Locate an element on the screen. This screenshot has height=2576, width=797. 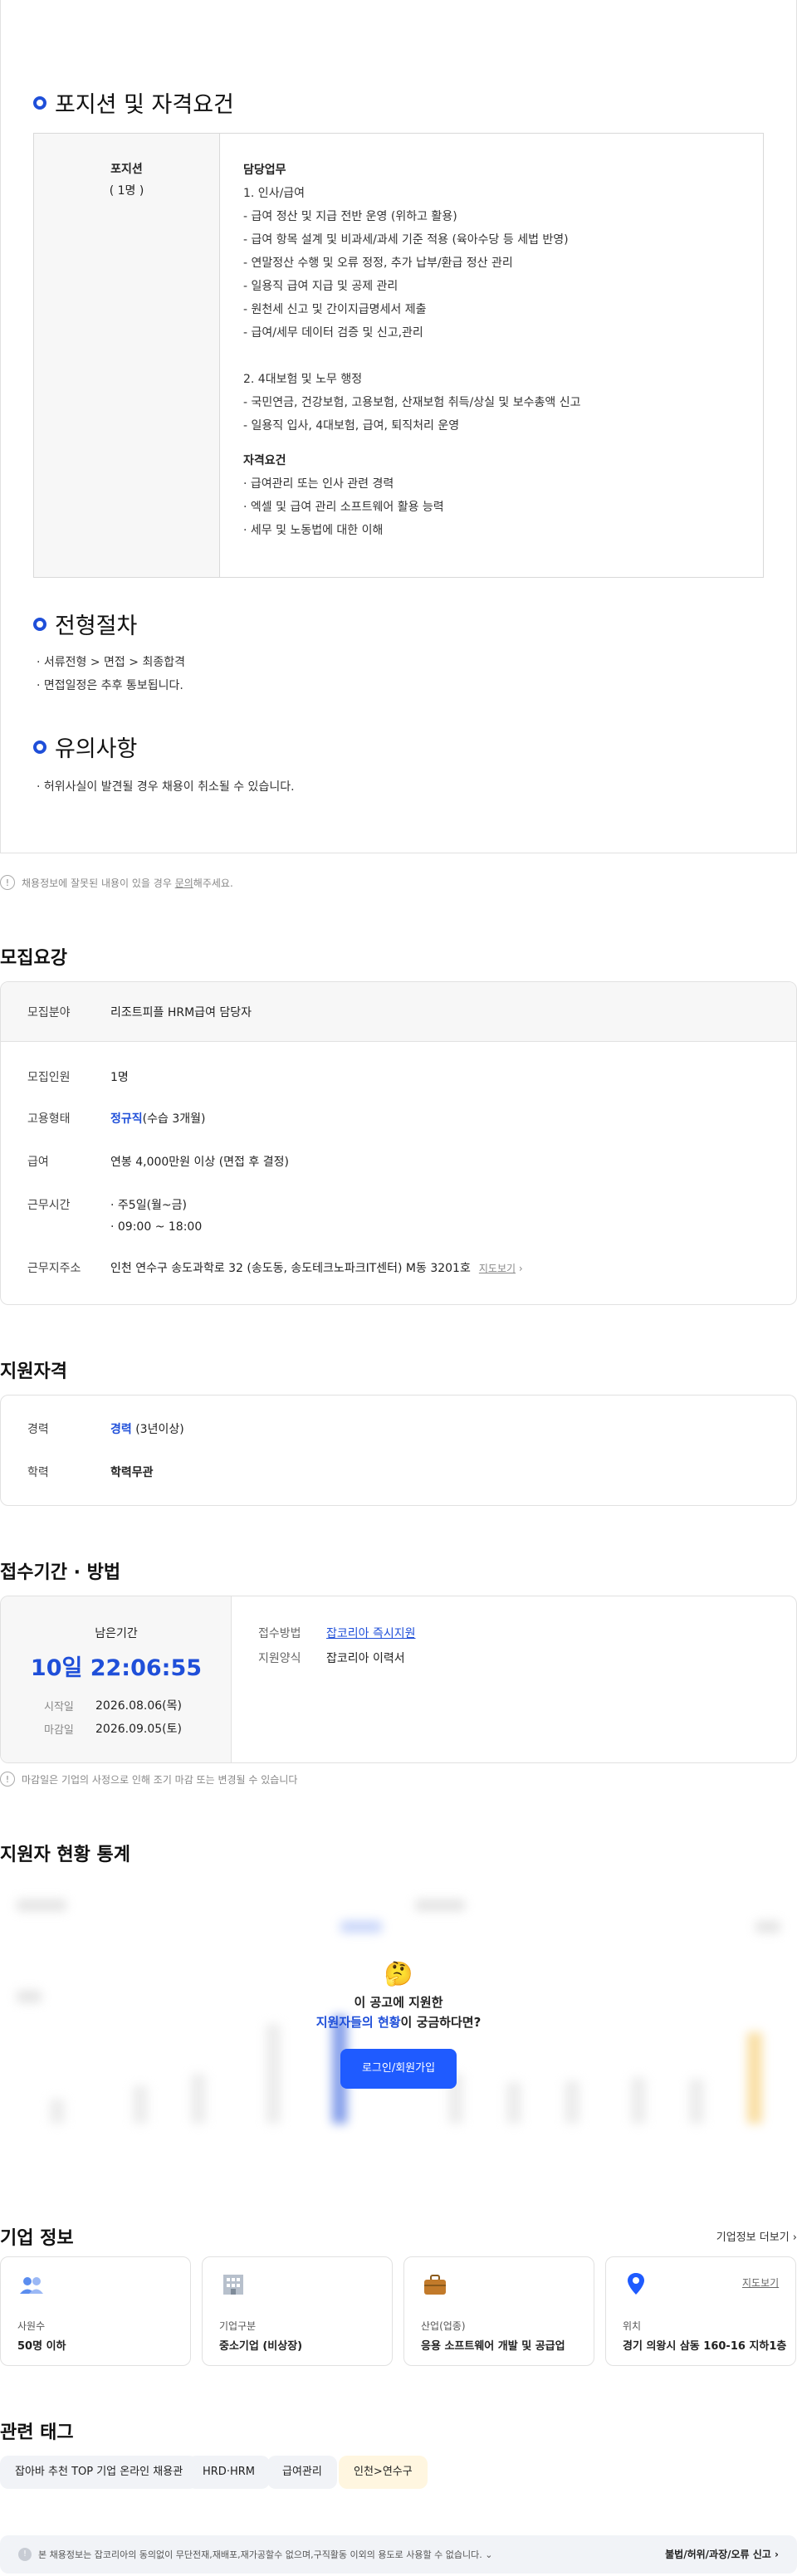
process-heading: 전형절차 is located at coordinates (85, 624).